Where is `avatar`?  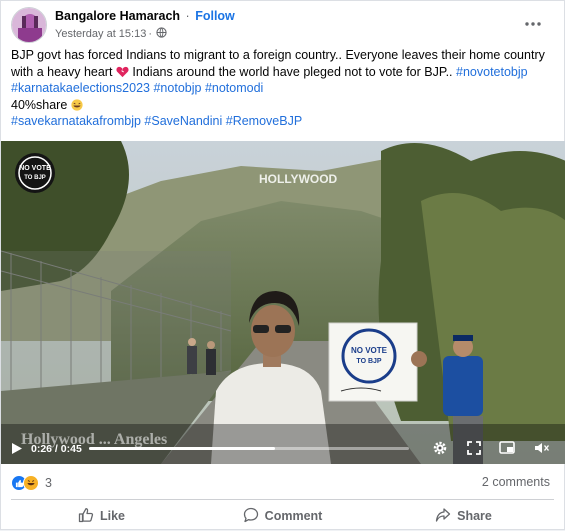 avatar is located at coordinates (29, 25).